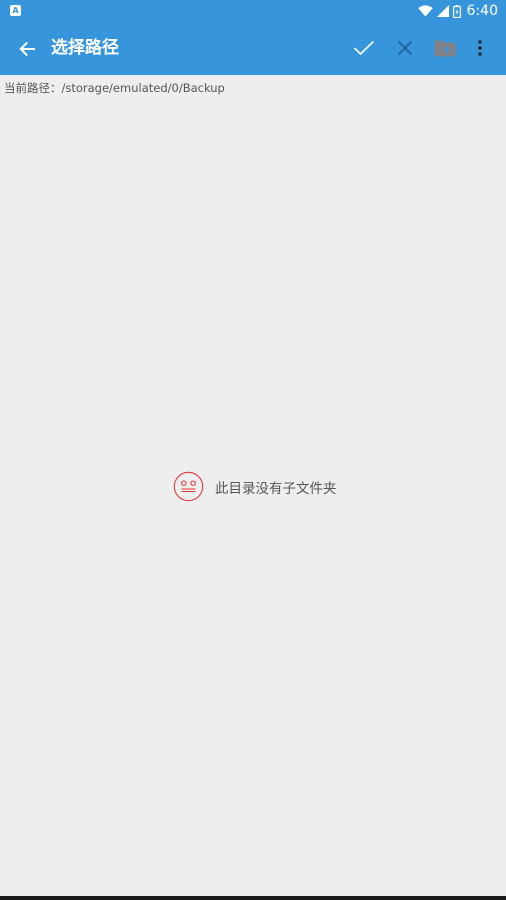 This screenshot has width=506, height=900. I want to click on signal-icon, so click(442, 11).